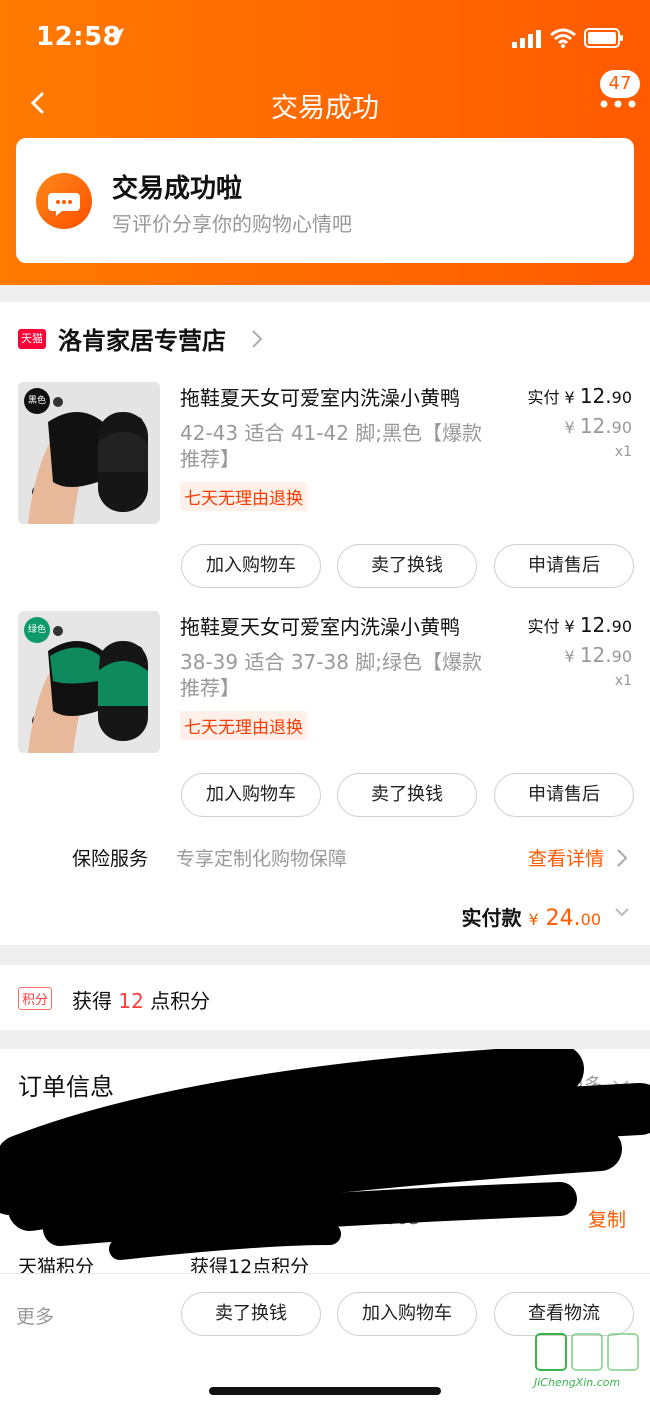 The image size is (650, 1406). What do you see at coordinates (526, 39) in the screenshot?
I see `cellular-signal-icon` at bounding box center [526, 39].